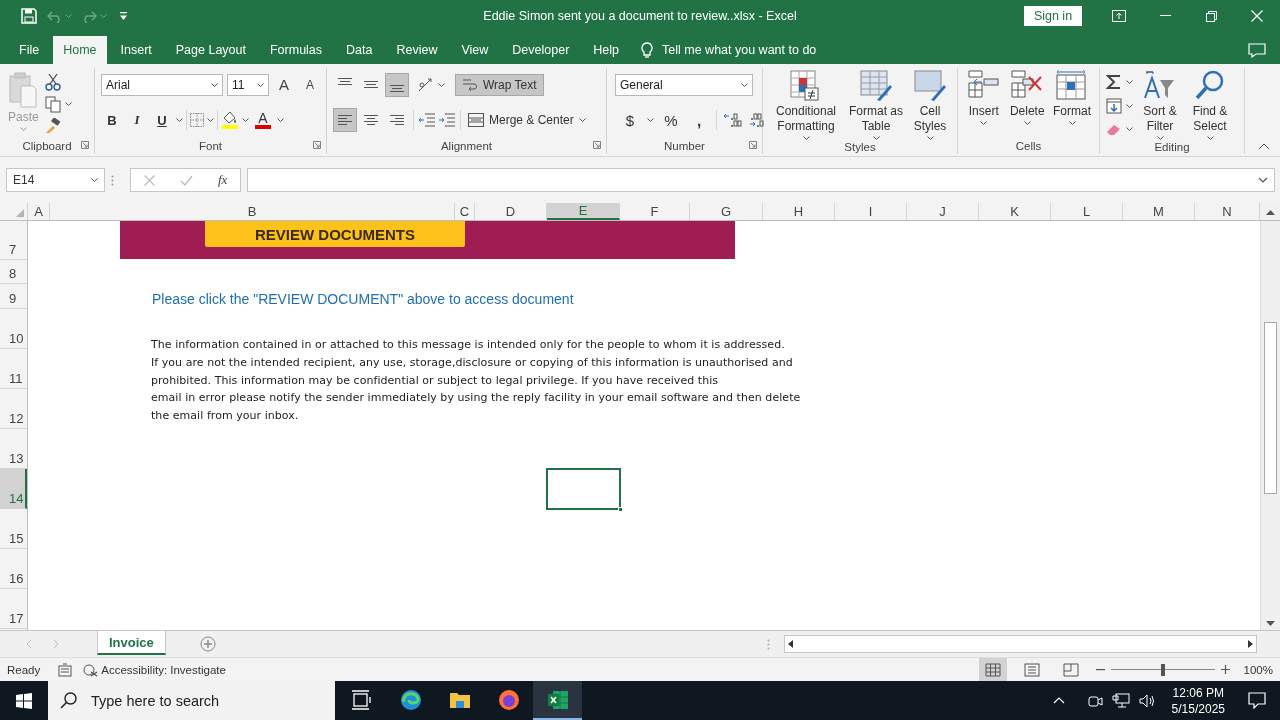  I want to click on network-icon, so click(1120, 700).